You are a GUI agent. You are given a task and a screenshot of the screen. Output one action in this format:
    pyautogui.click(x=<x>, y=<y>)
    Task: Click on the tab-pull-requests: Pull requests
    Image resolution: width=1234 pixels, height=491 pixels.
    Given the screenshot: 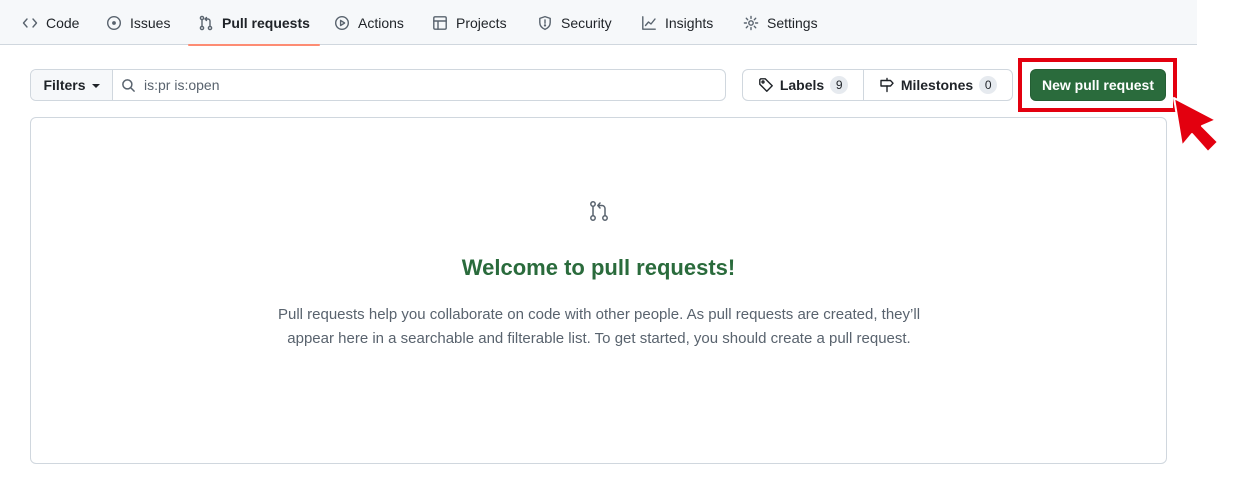 What is the action you would take?
    pyautogui.click(x=254, y=23)
    